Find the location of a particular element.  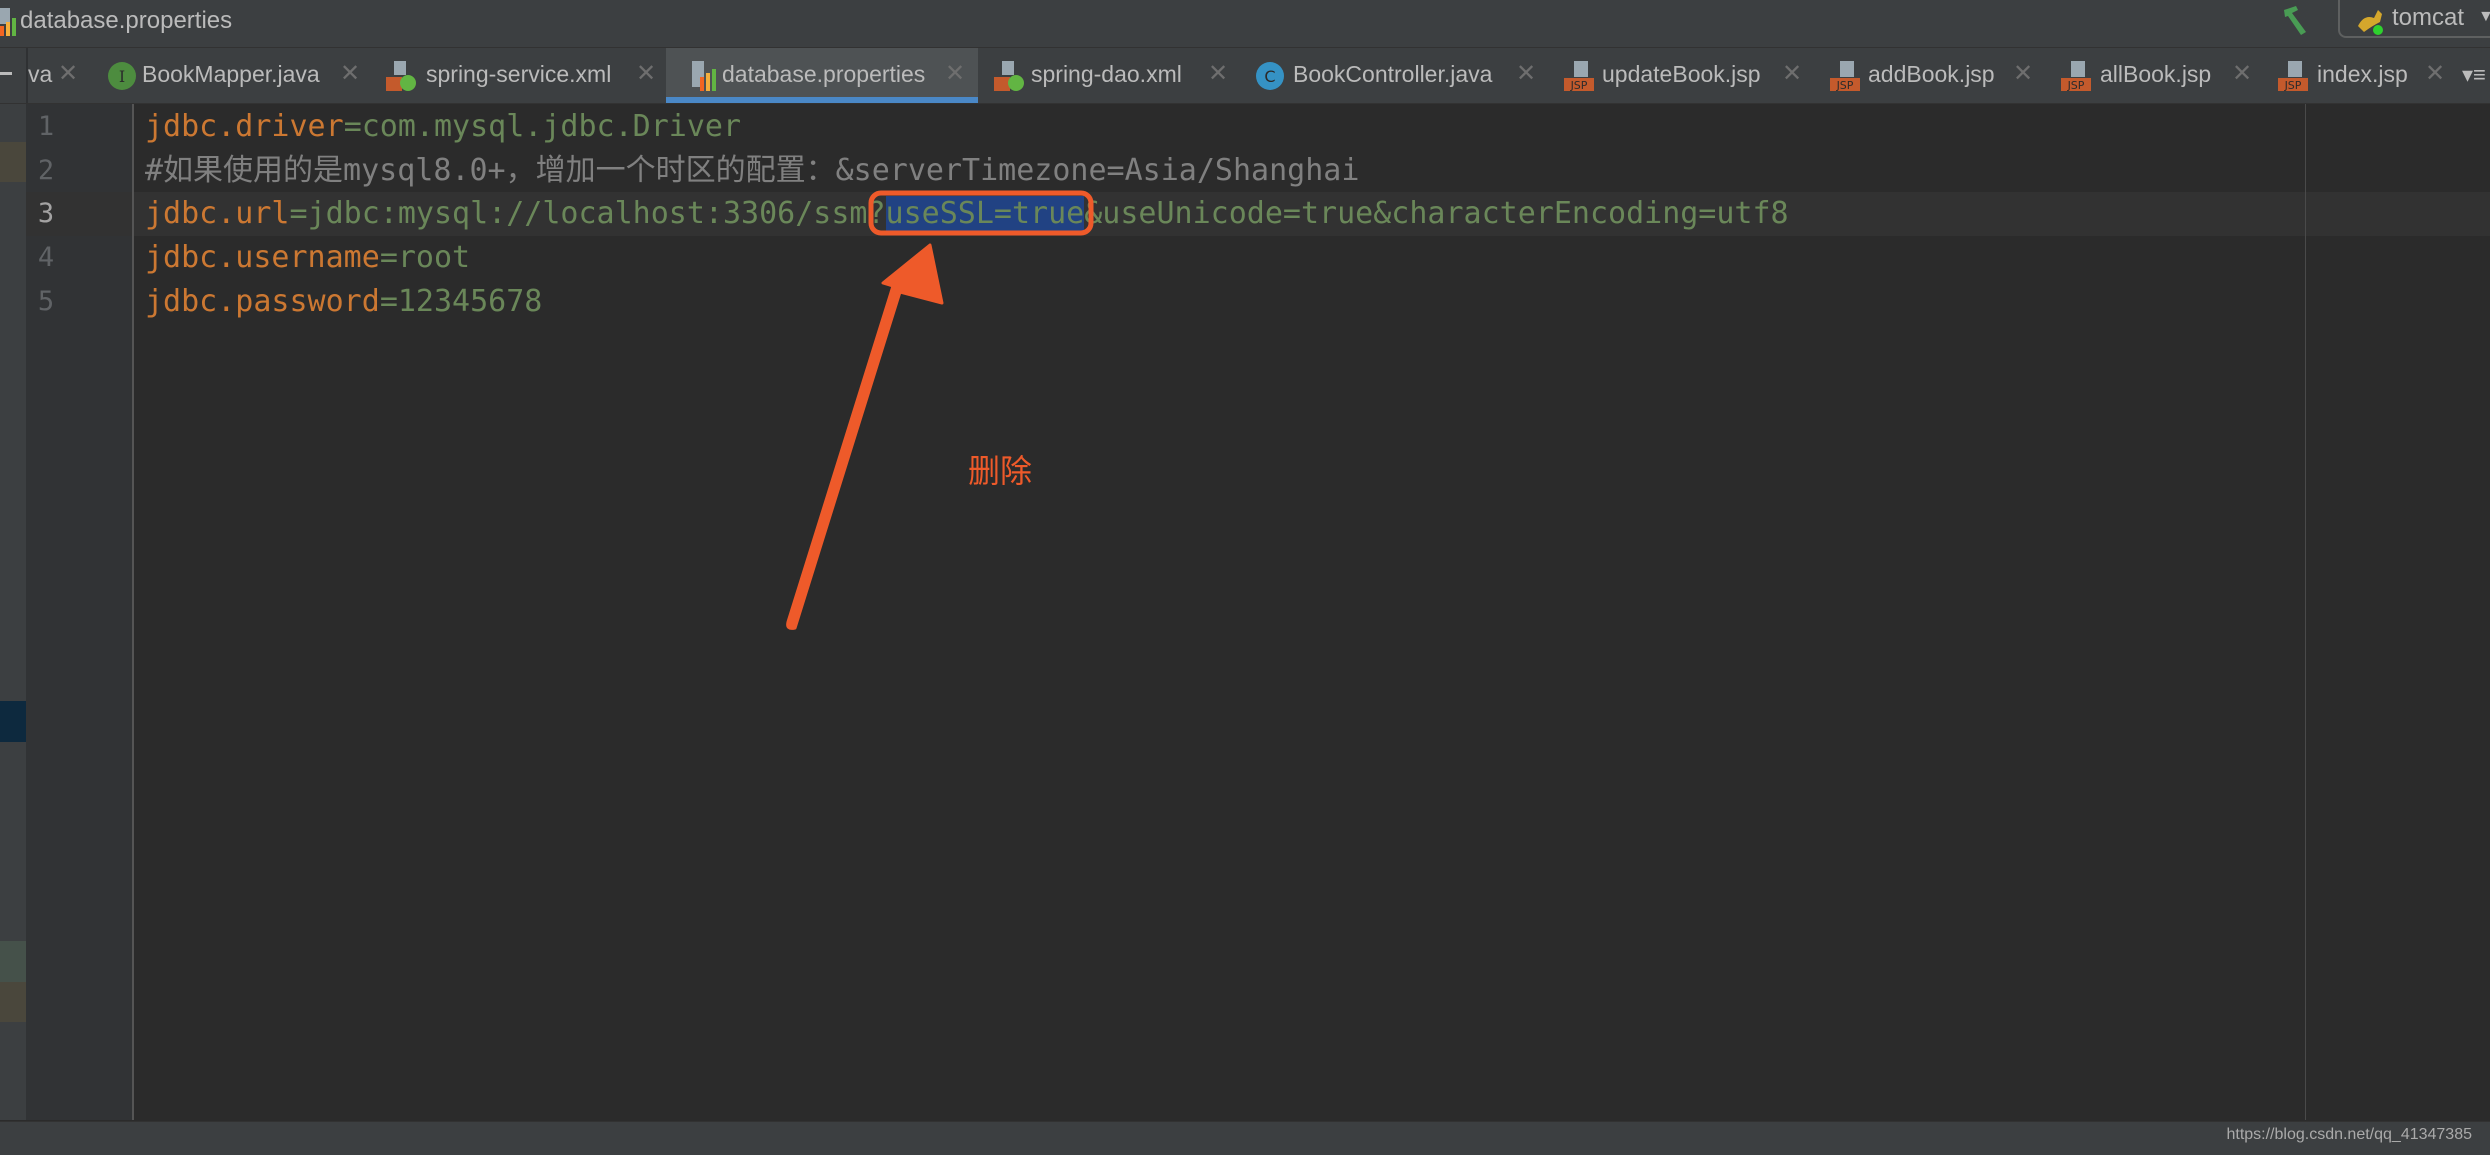

tab-addbook-jsp: JSP addBook.jsp ✕ is located at coordinates (1931, 75).